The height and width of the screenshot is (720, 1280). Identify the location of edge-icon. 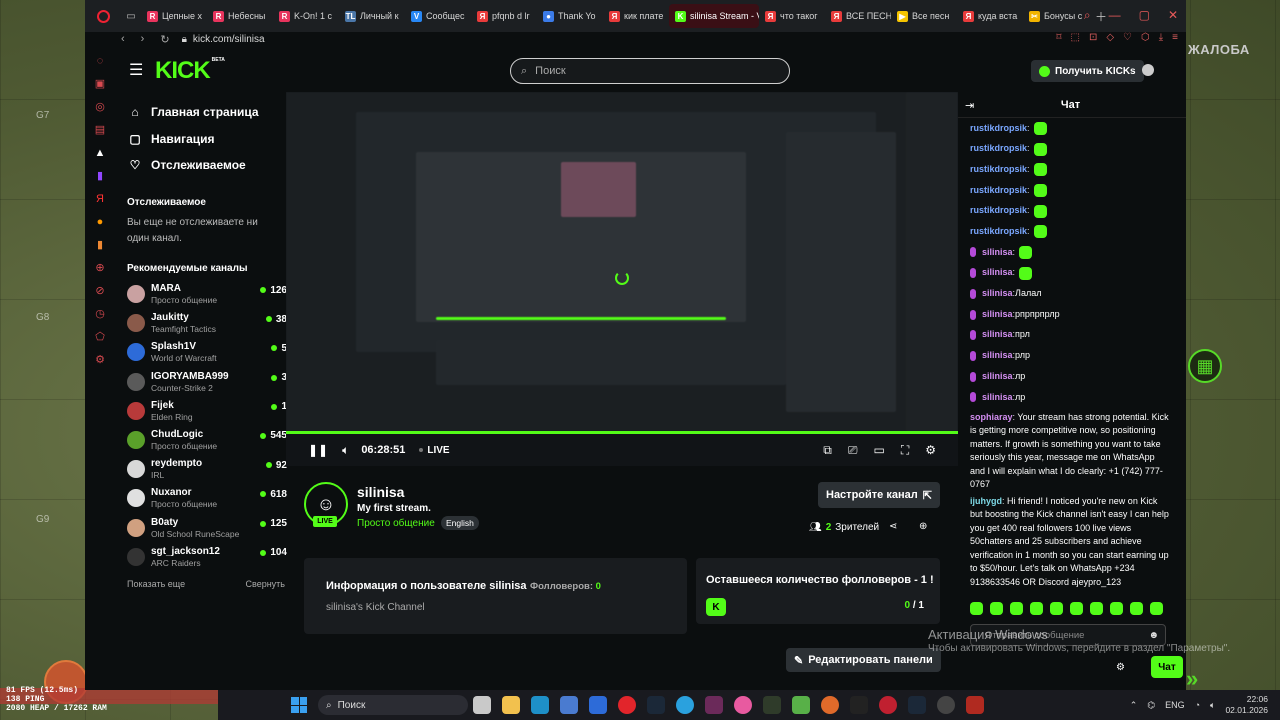
(540, 705).